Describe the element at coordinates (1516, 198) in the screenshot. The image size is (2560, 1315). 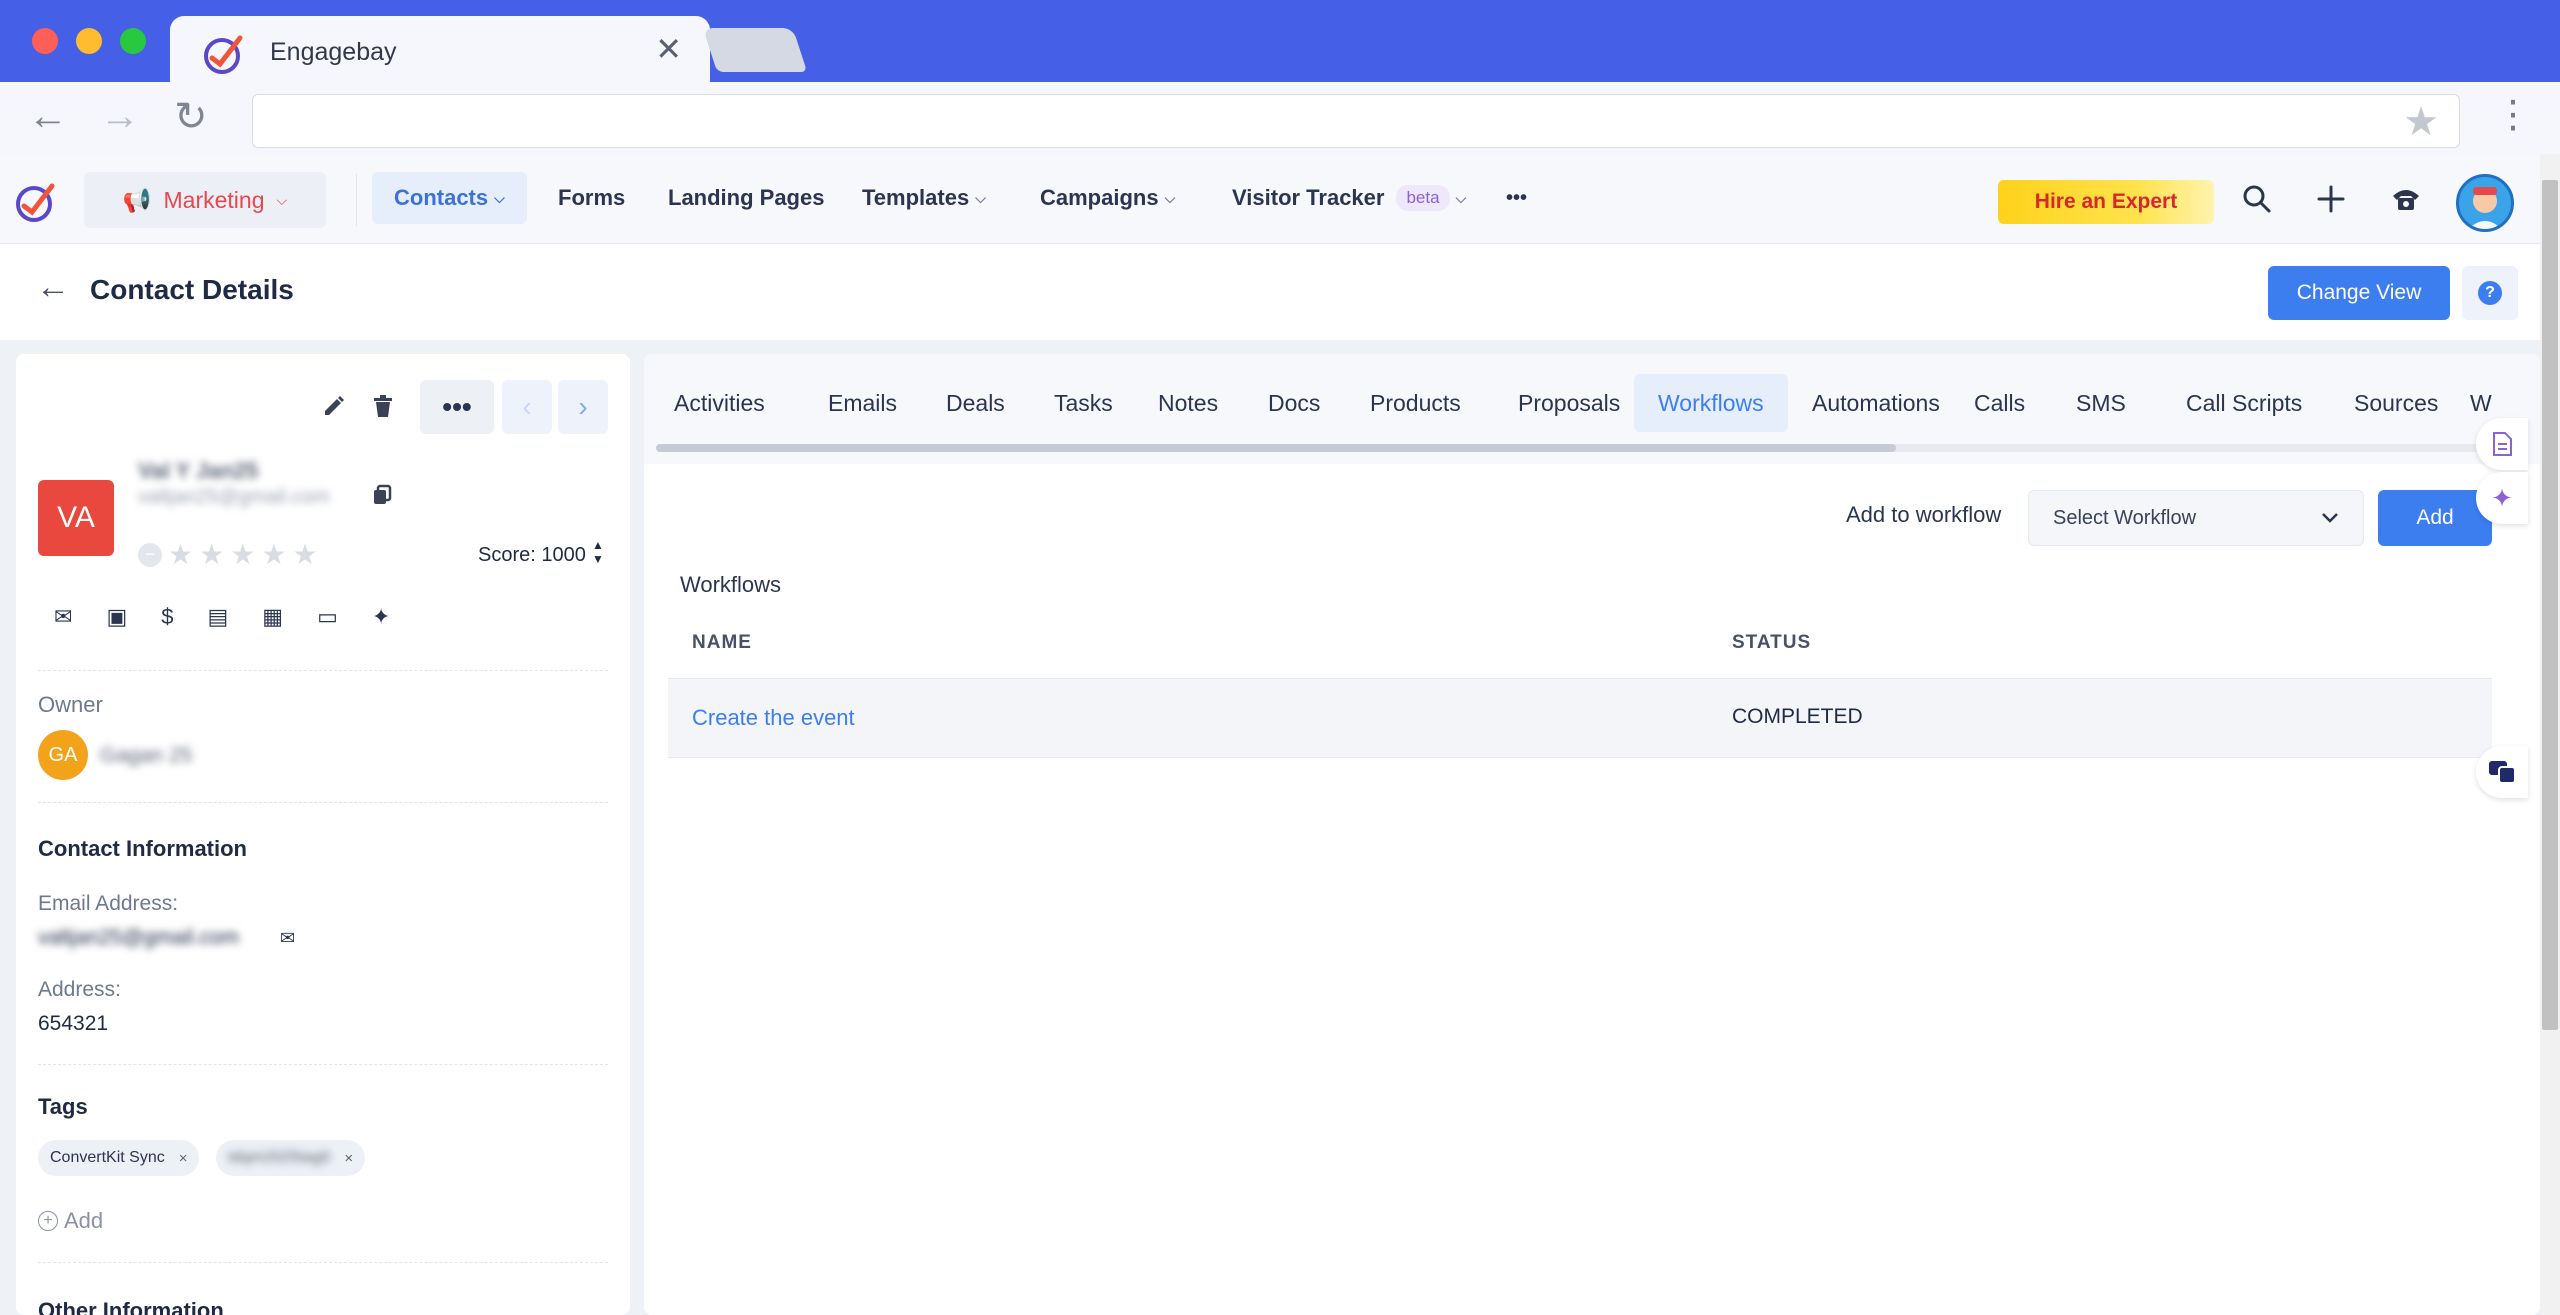
I see `nav-more-button: •••` at that location.